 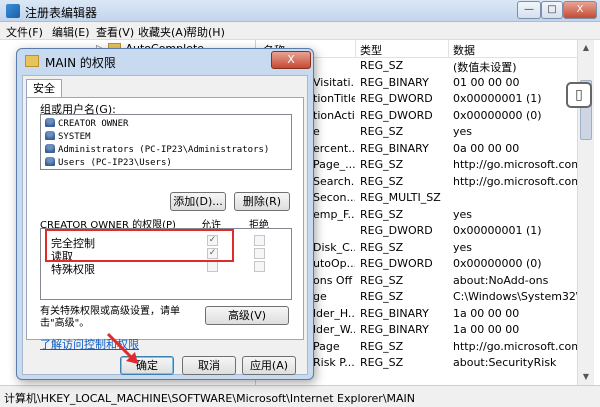 I want to click on dialog-title: MAIN 的权限, so click(x=80, y=63).